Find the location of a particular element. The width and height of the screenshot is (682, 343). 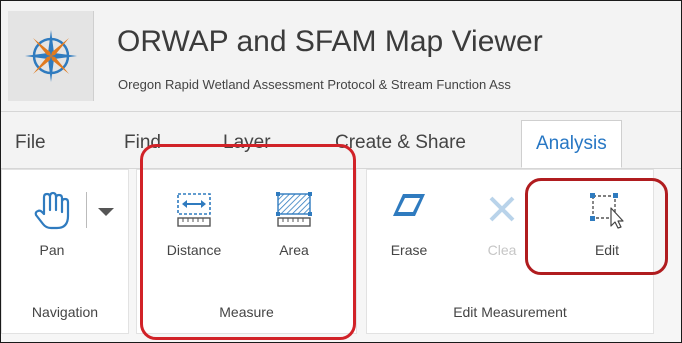

separator is located at coordinates (86, 210).